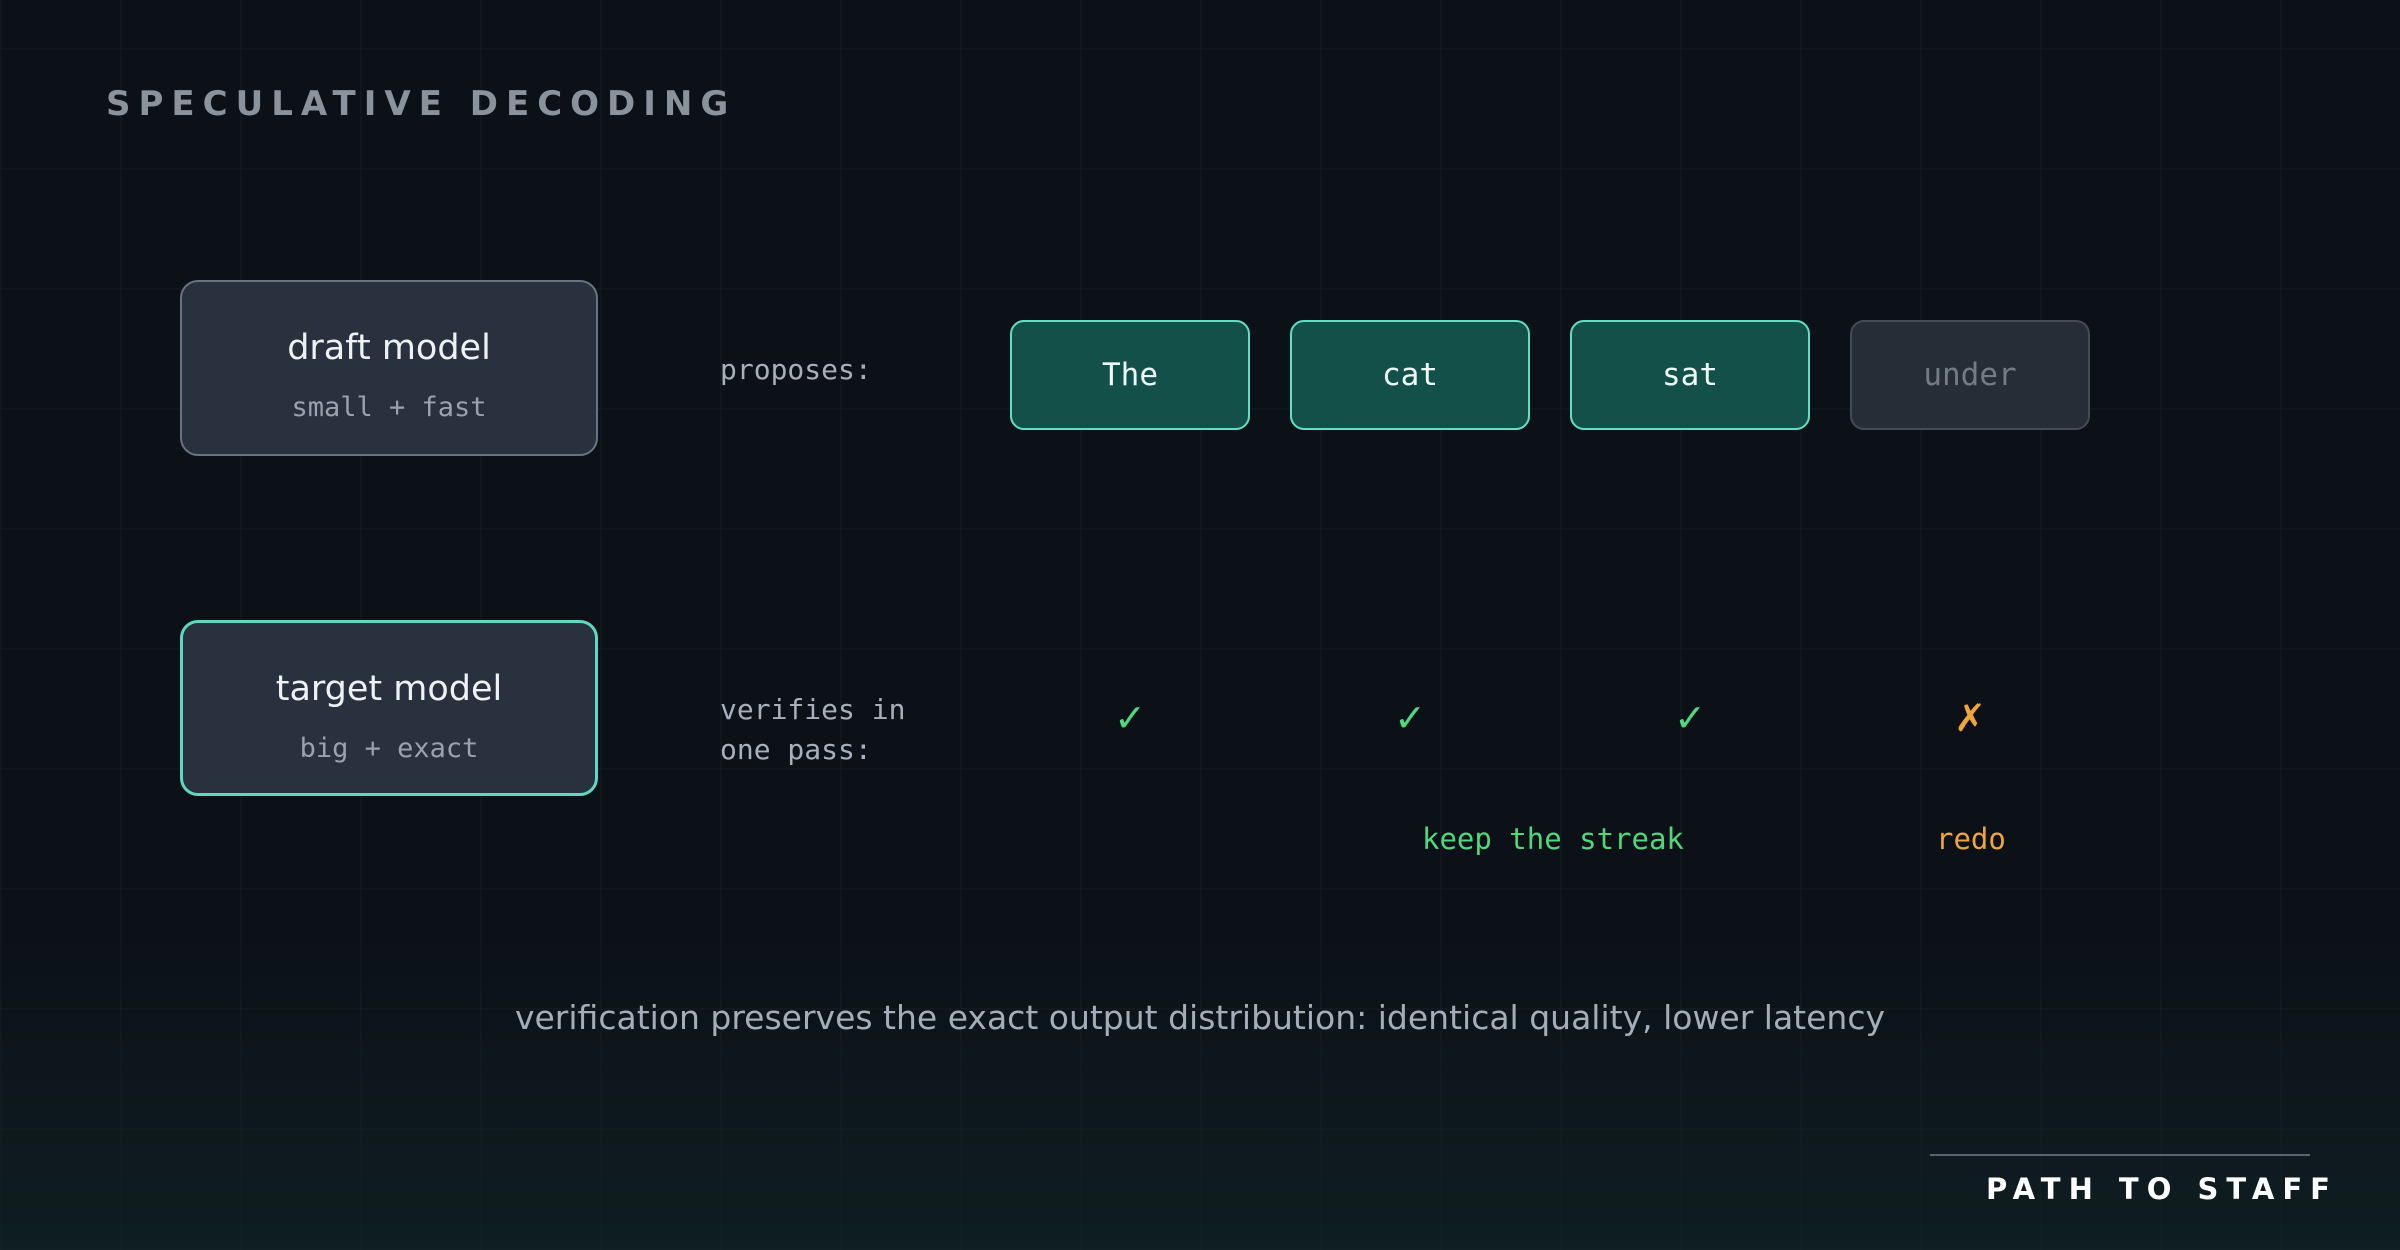 This screenshot has height=1250, width=2400. What do you see at coordinates (389, 348) in the screenshot?
I see `draft-model-name: draft model` at bounding box center [389, 348].